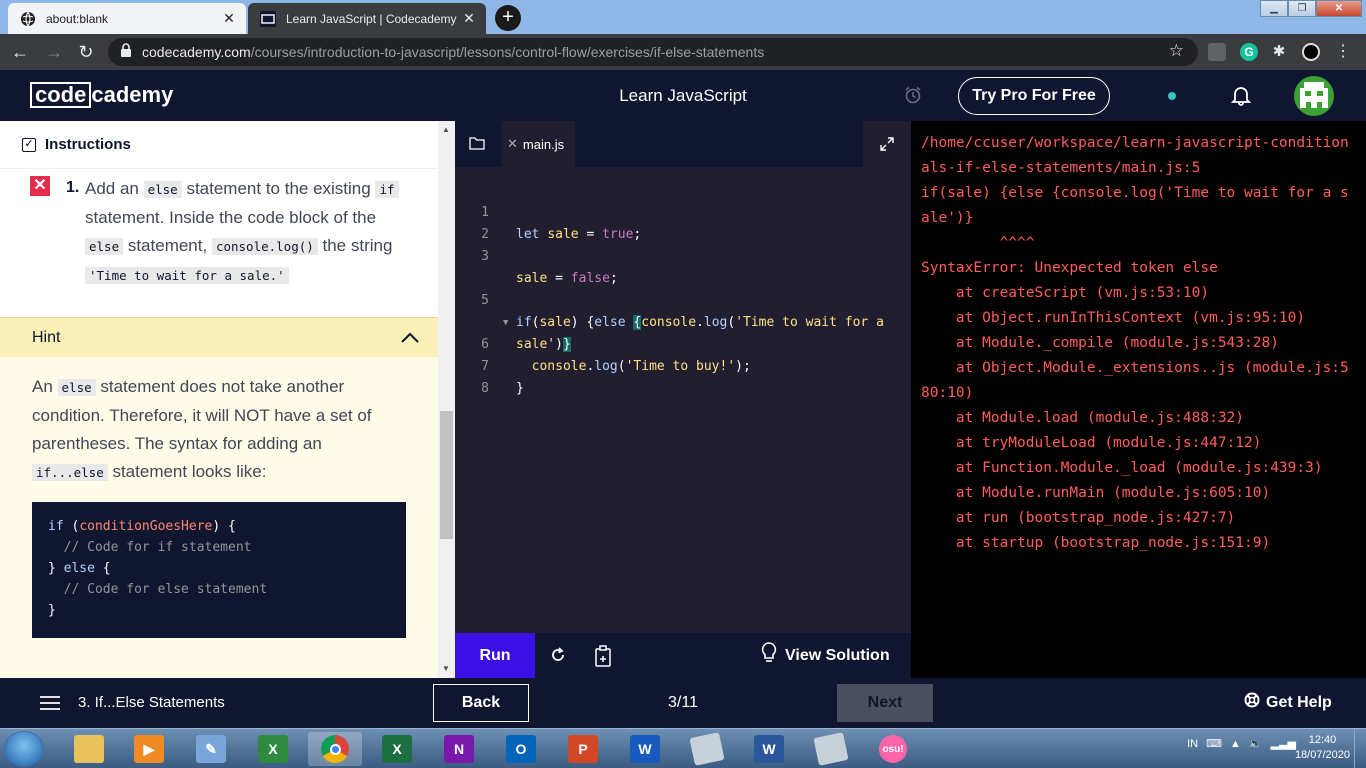 The height and width of the screenshot is (768, 1366). Describe the element at coordinates (508, 18) in the screenshot. I see `new-tab-button: +` at that location.